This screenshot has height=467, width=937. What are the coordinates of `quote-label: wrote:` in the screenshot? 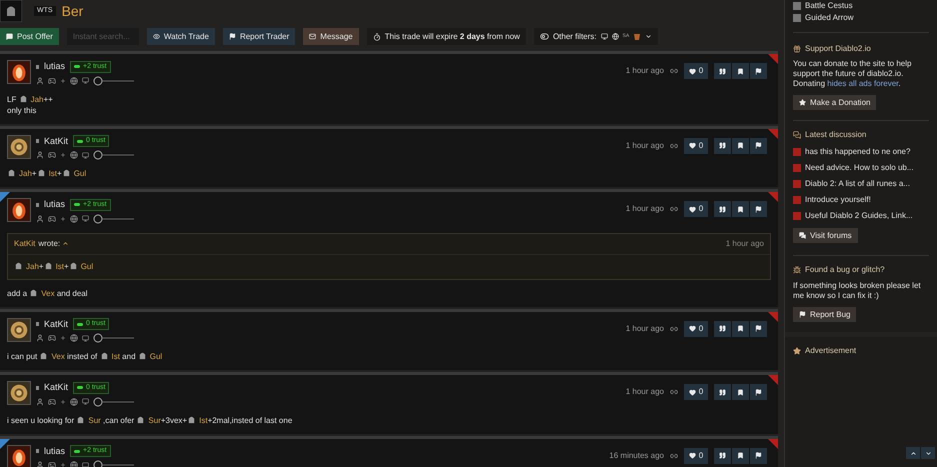 It's located at (49, 244).